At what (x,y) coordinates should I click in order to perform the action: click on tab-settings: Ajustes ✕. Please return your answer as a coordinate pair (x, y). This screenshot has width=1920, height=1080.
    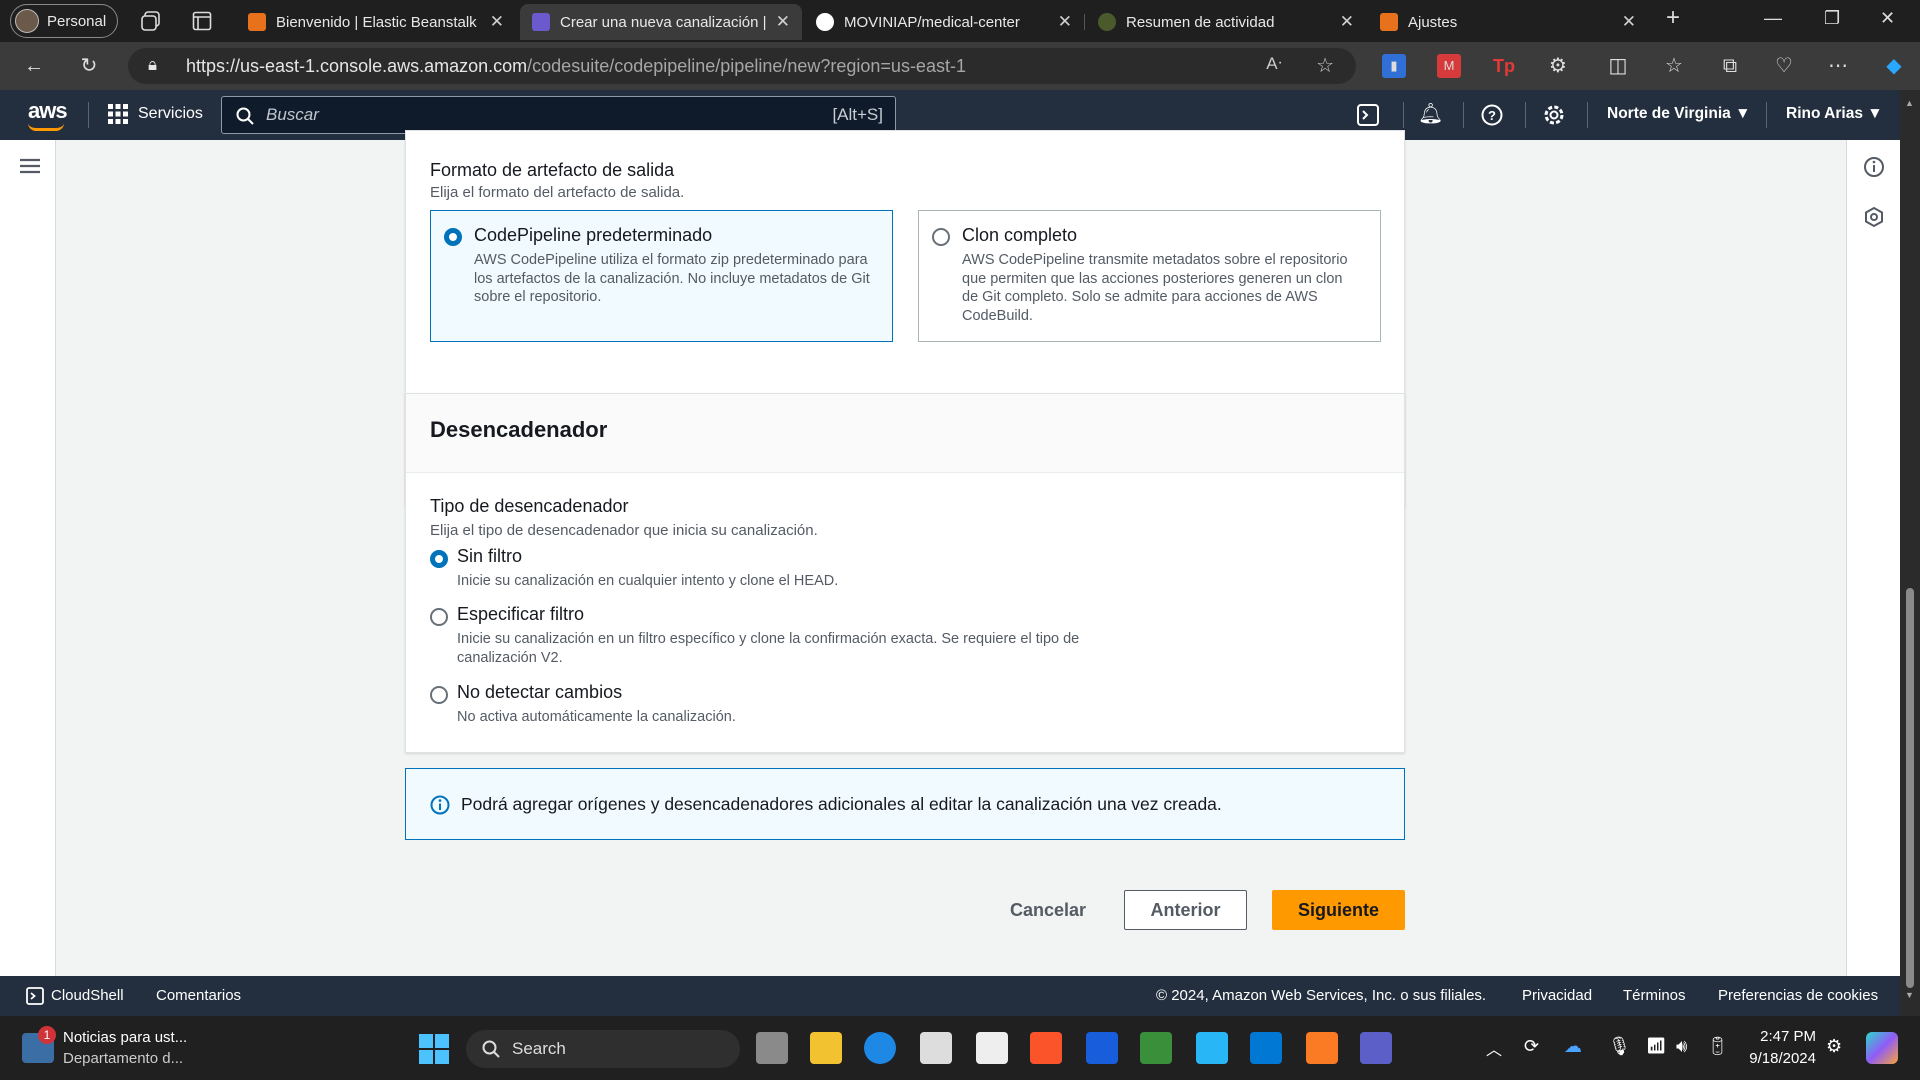
    Looking at the image, I should click on (1508, 22).